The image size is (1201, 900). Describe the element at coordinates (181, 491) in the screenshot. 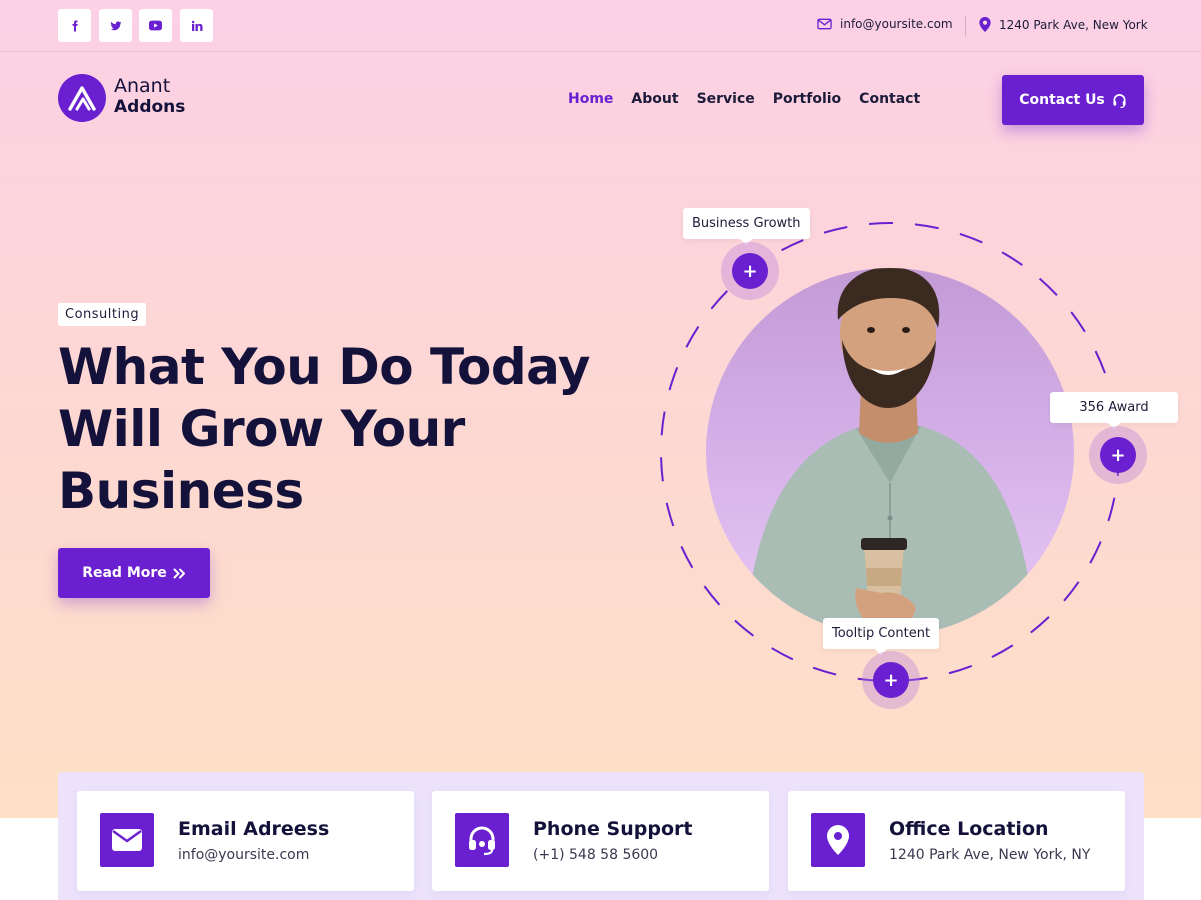

I see `headline-line-3: Business` at that location.